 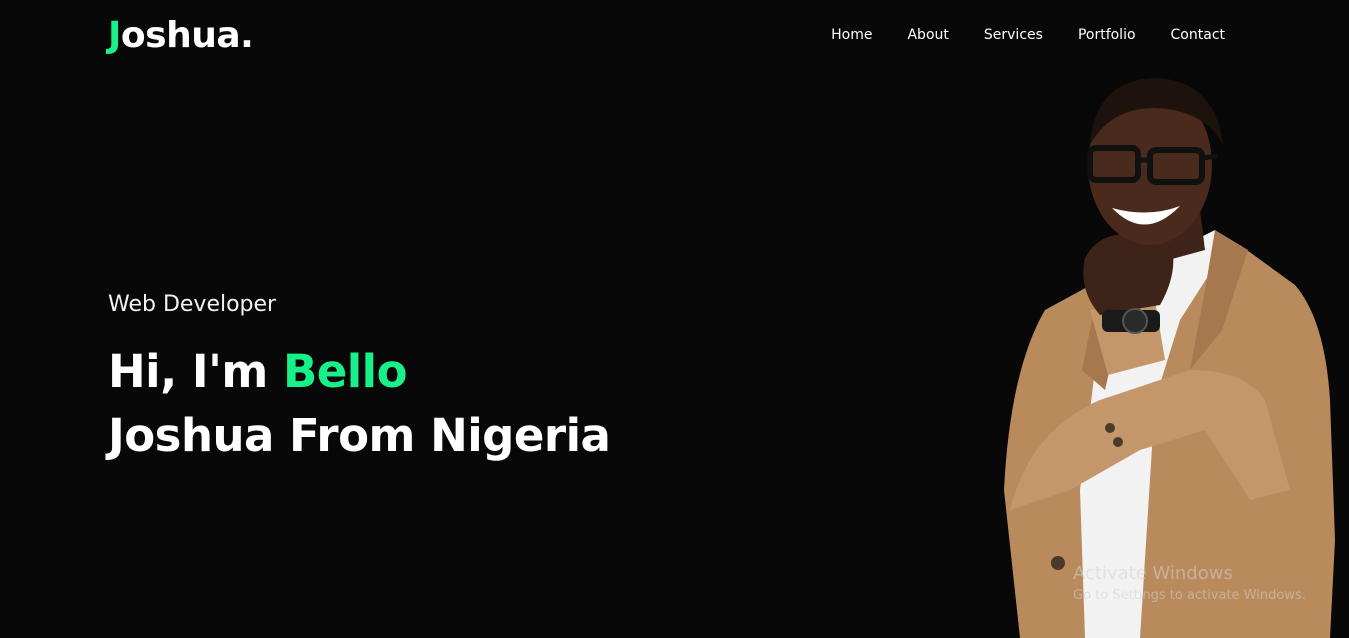 What do you see at coordinates (359, 435) in the screenshot?
I see `headline-line-2: Joshua From Nigeria` at bounding box center [359, 435].